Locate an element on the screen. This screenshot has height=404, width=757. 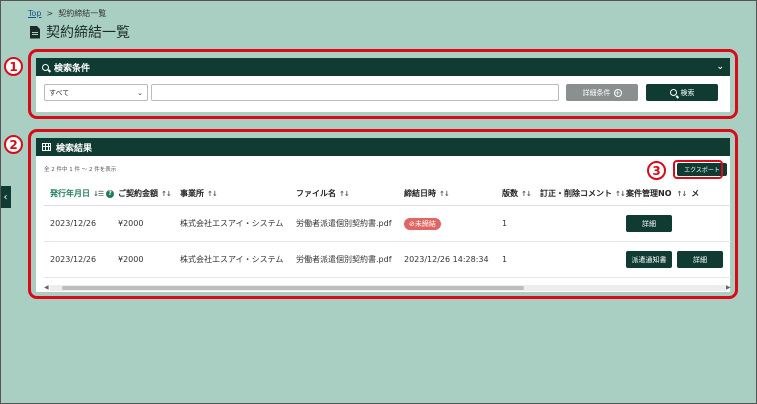
page-title: 契約締結一覧 is located at coordinates (80, 32).